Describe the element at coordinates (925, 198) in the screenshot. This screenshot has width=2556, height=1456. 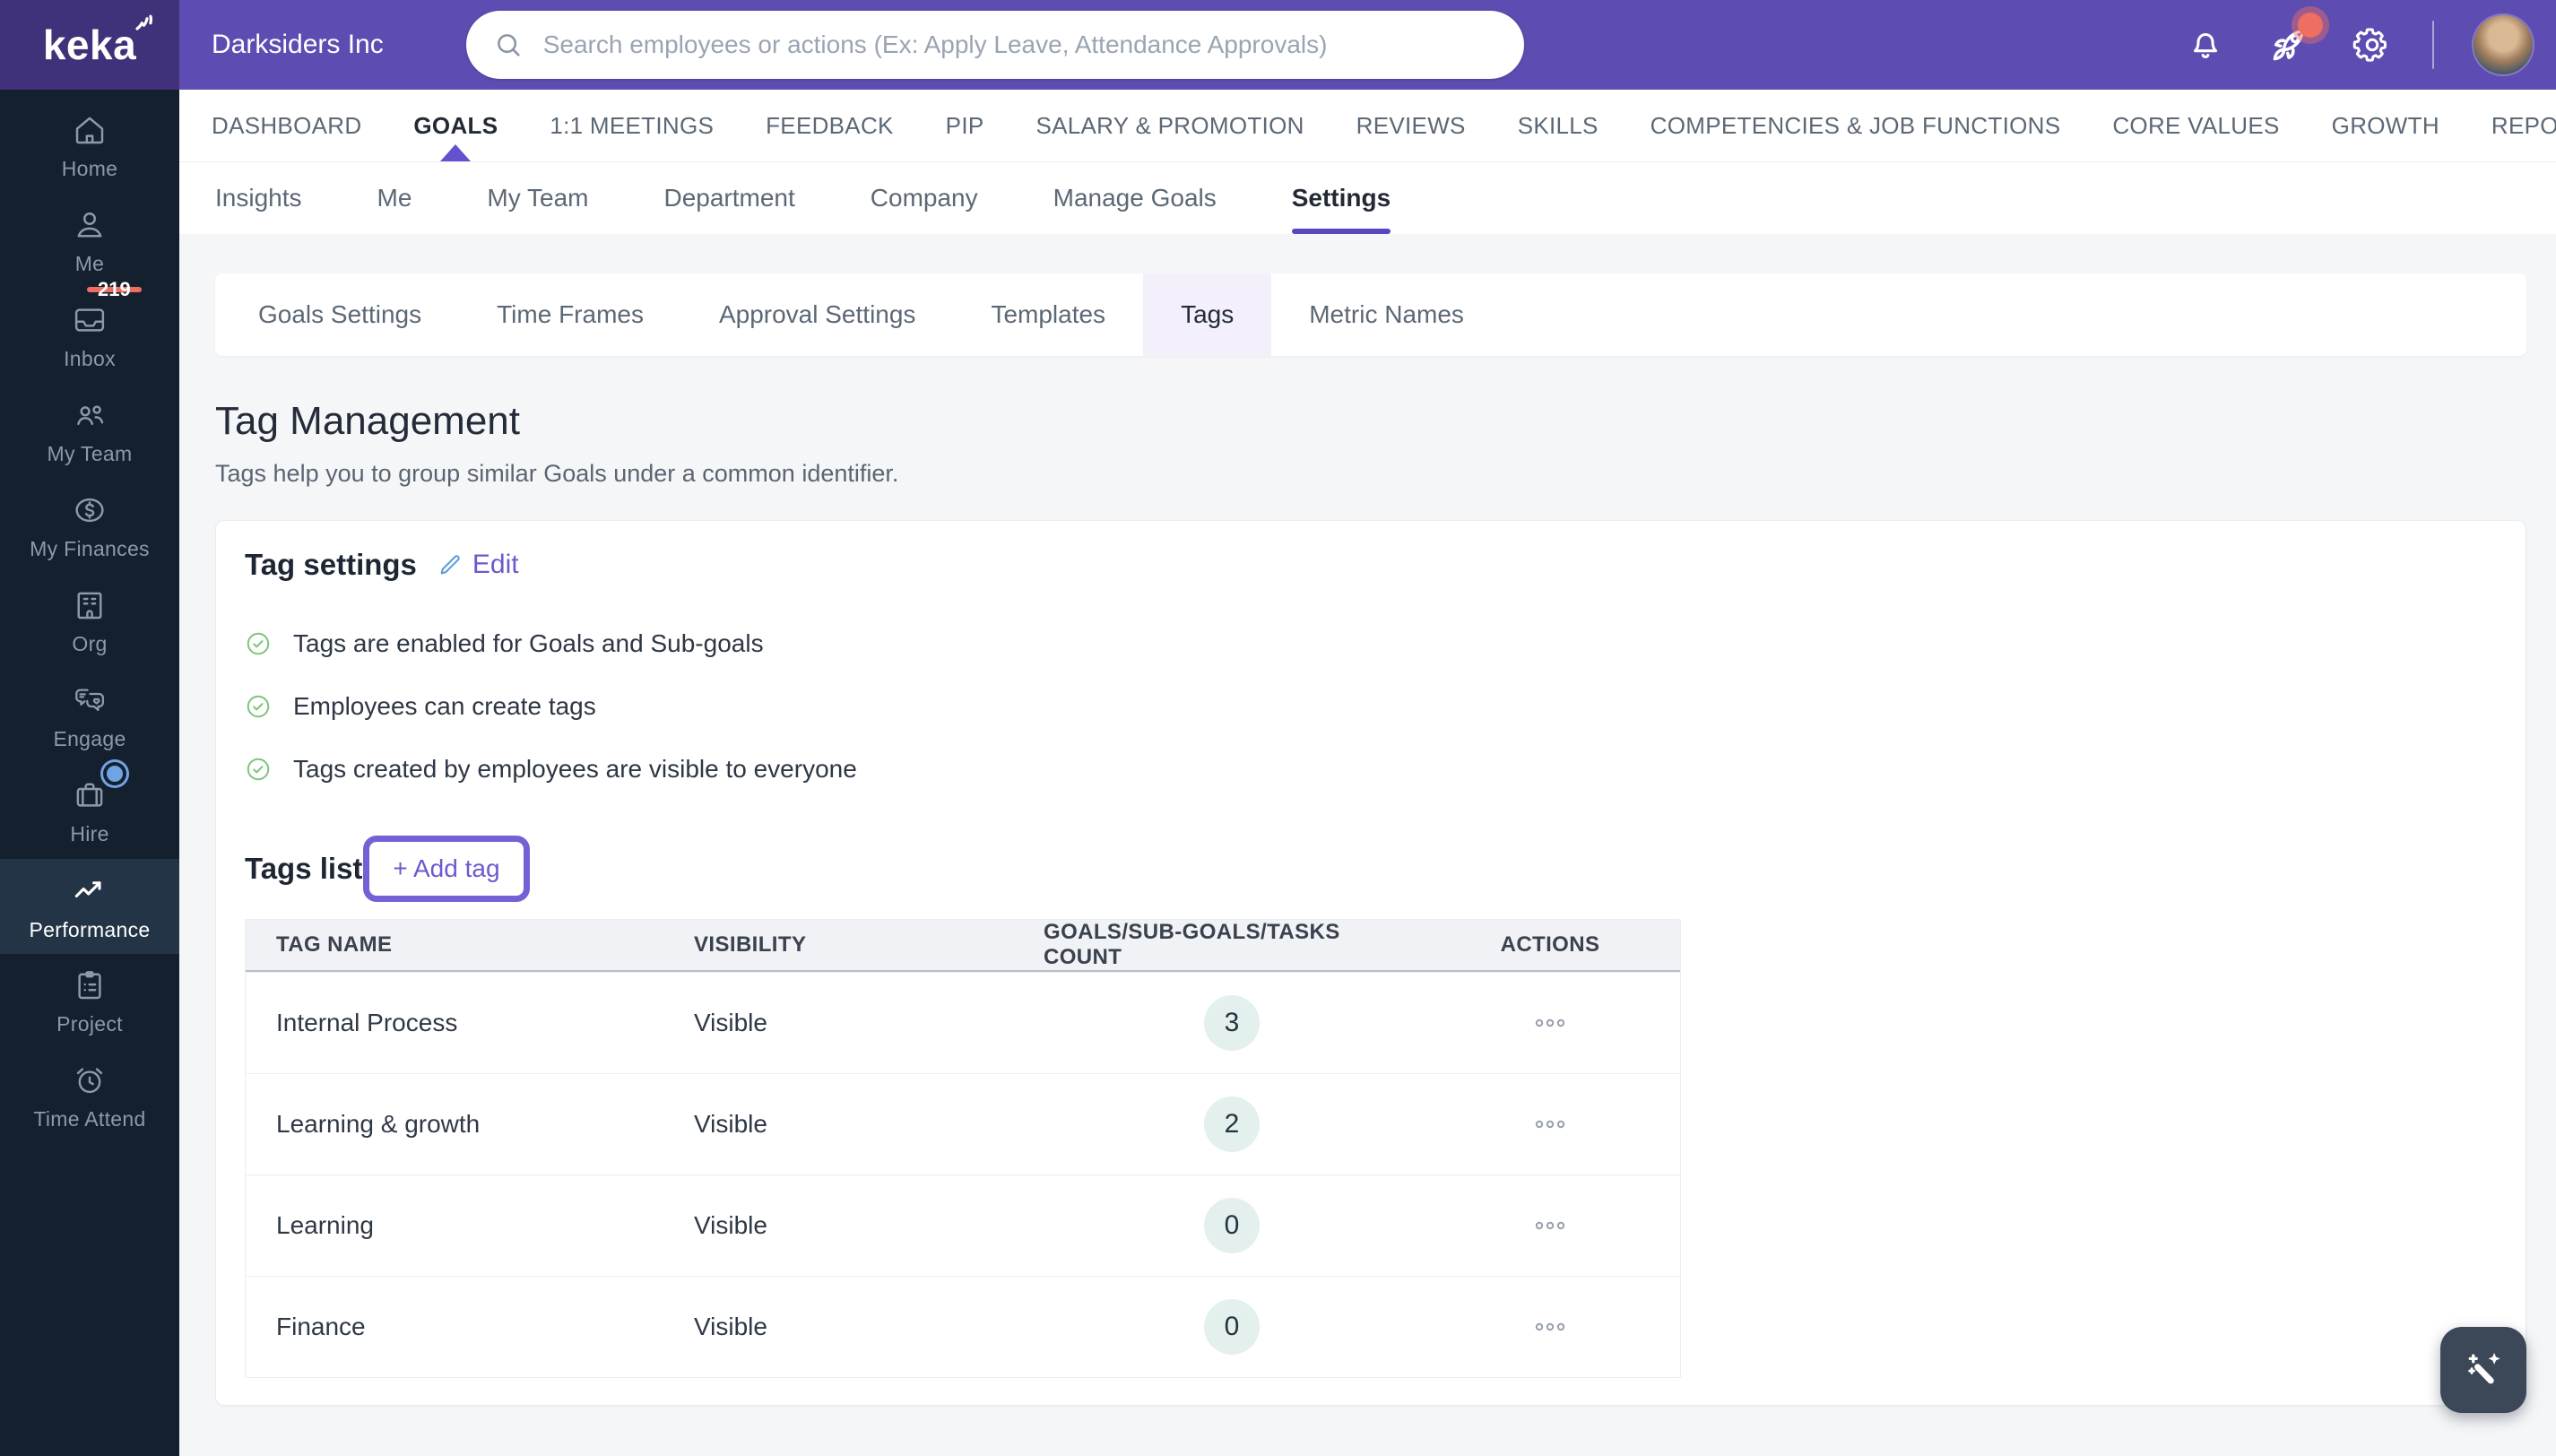
I see `subnav-company: Company` at that location.